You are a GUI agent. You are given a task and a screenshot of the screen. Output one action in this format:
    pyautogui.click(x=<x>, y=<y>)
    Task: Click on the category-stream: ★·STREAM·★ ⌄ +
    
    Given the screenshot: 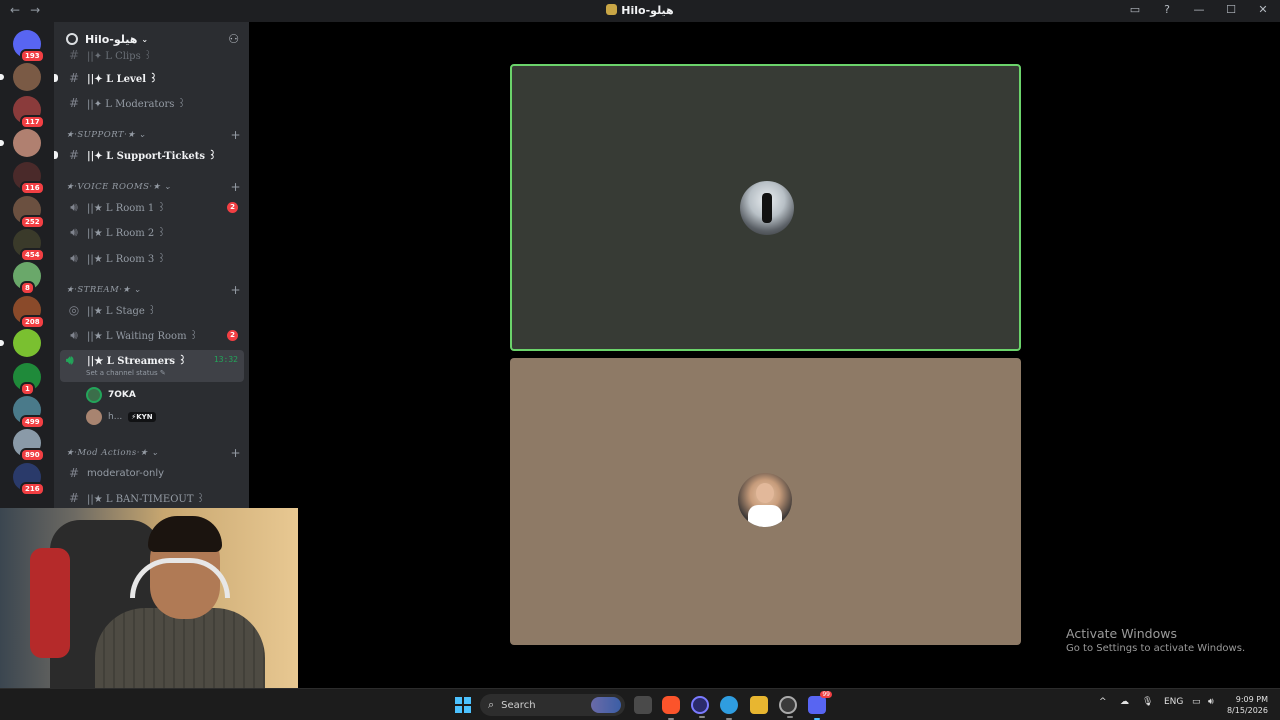 What is the action you would take?
    pyautogui.click(x=153, y=290)
    